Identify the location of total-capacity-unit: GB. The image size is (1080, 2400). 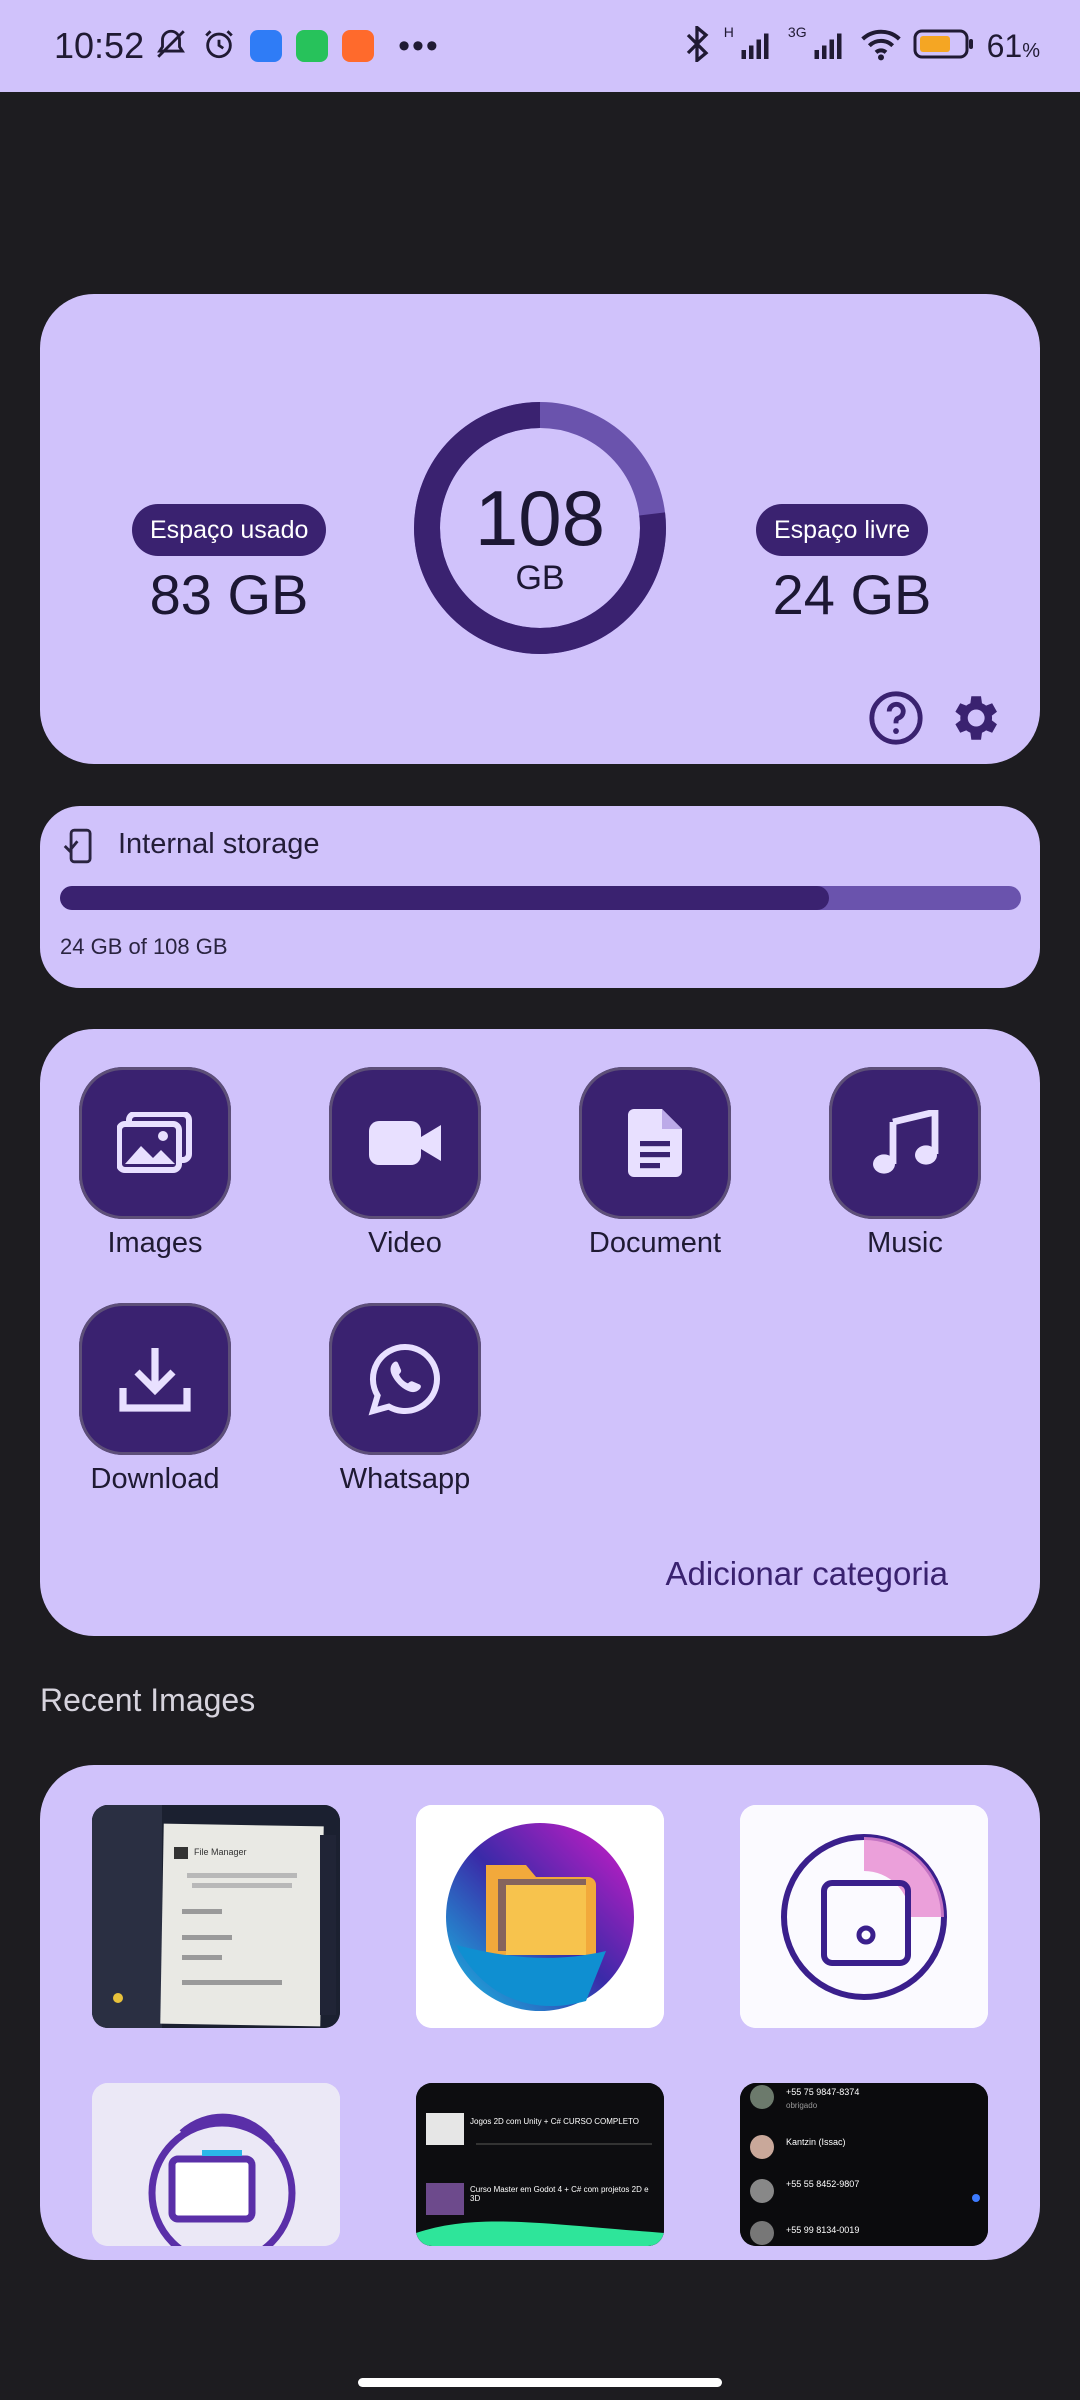
(540, 578).